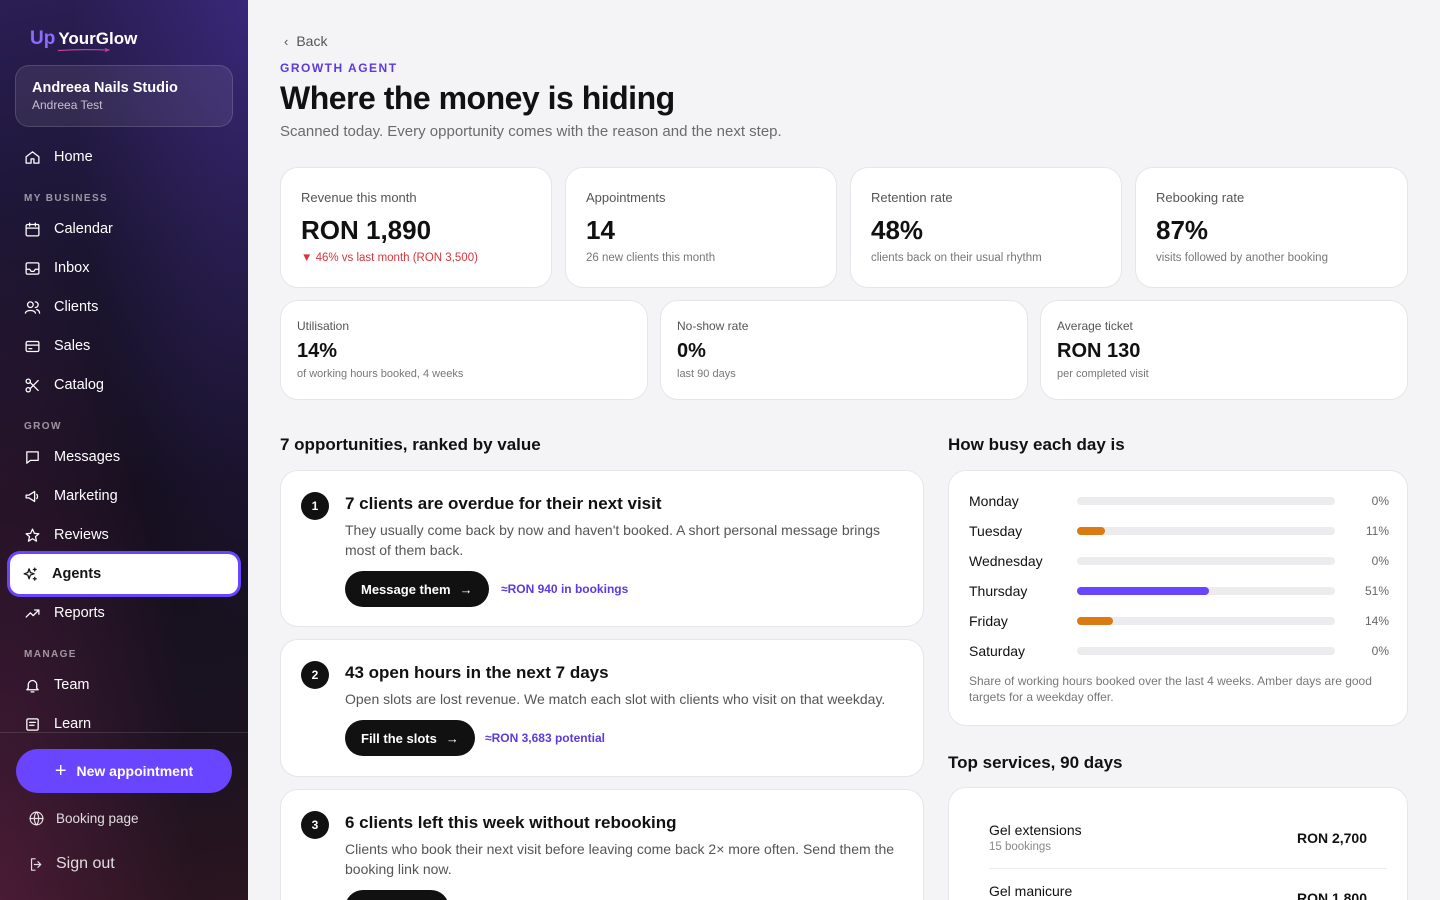 This screenshot has width=1440, height=900. Describe the element at coordinates (1331, 895) in the screenshot. I see `service-value: RON 1,800` at that location.